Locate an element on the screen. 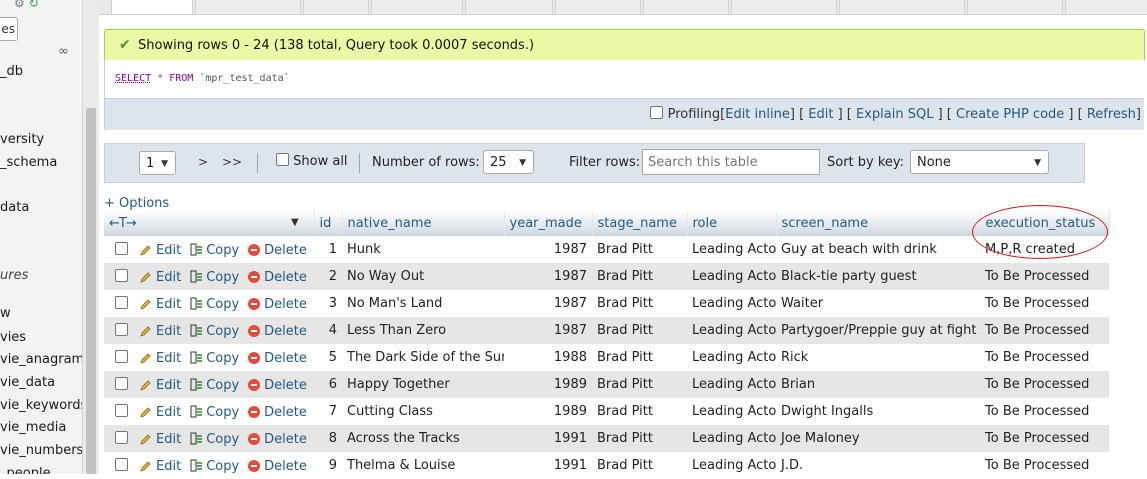 The height and width of the screenshot is (479, 1147). tab-tracking is located at coordinates (1015, 7).